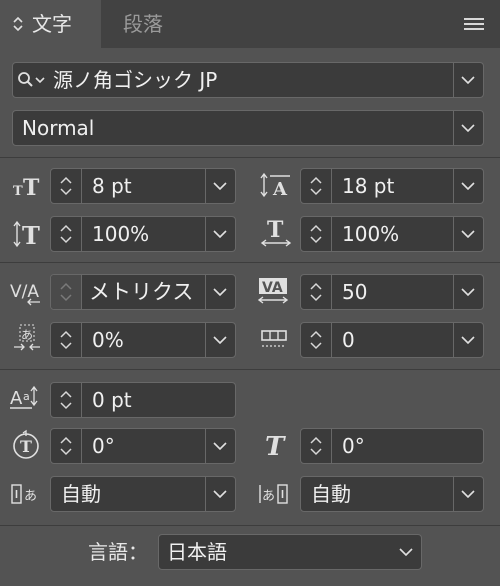 This screenshot has height=586, width=500. I want to click on svg-text: VA, so click(272, 288).